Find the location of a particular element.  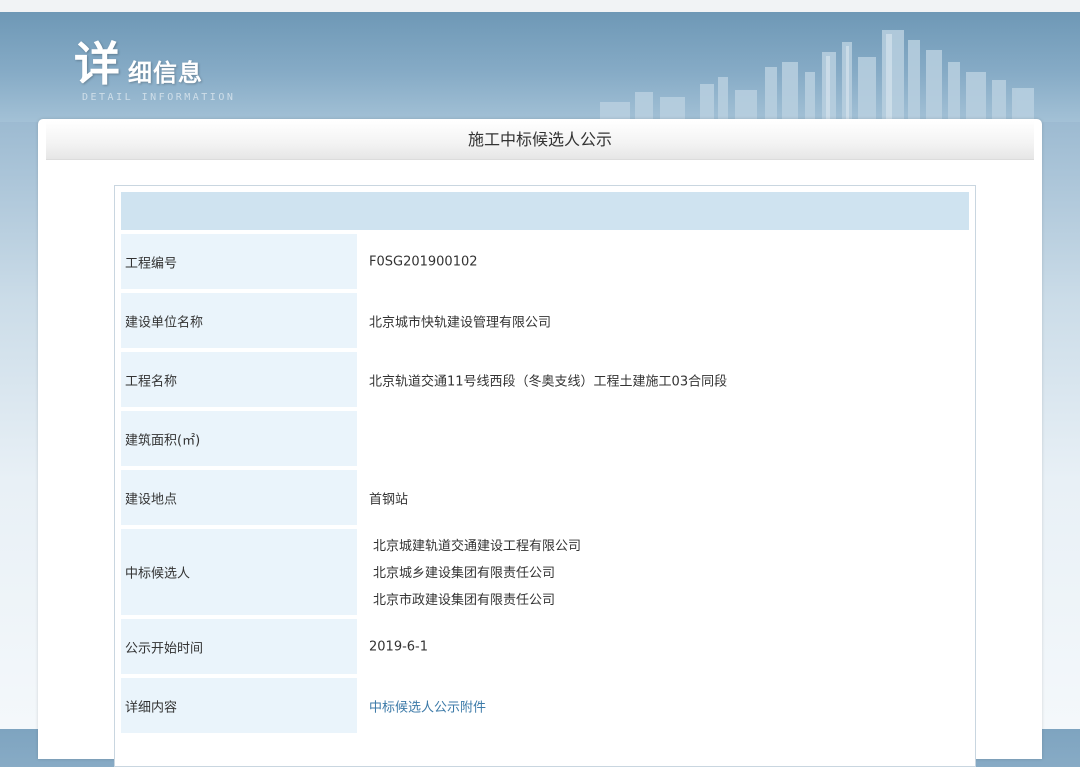

panel-header: 施工中标候选人公示 is located at coordinates (540, 140).